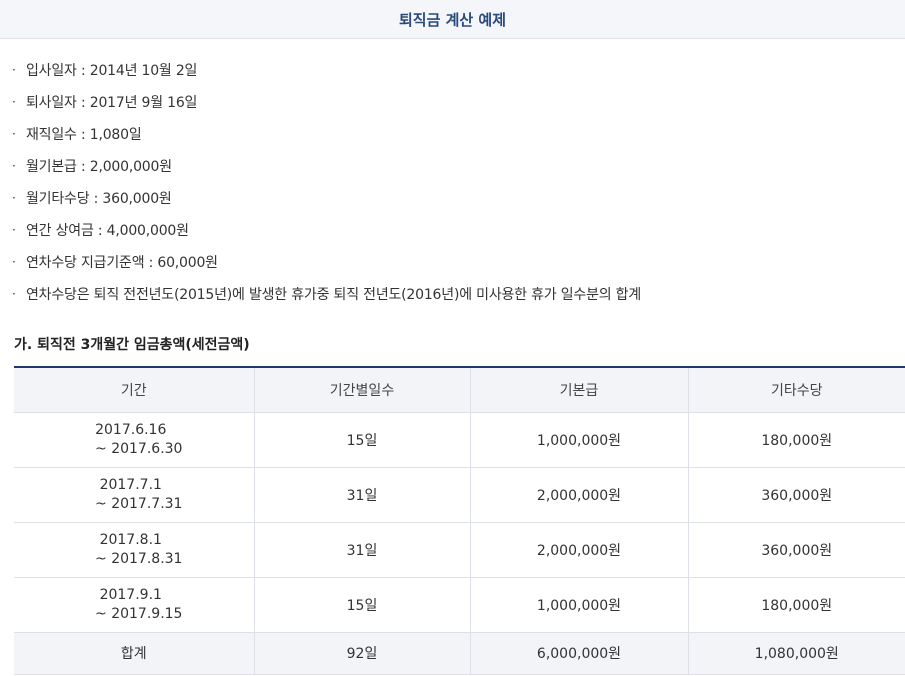  I want to click on period-end: ~ 2017.8.31, so click(139, 558).